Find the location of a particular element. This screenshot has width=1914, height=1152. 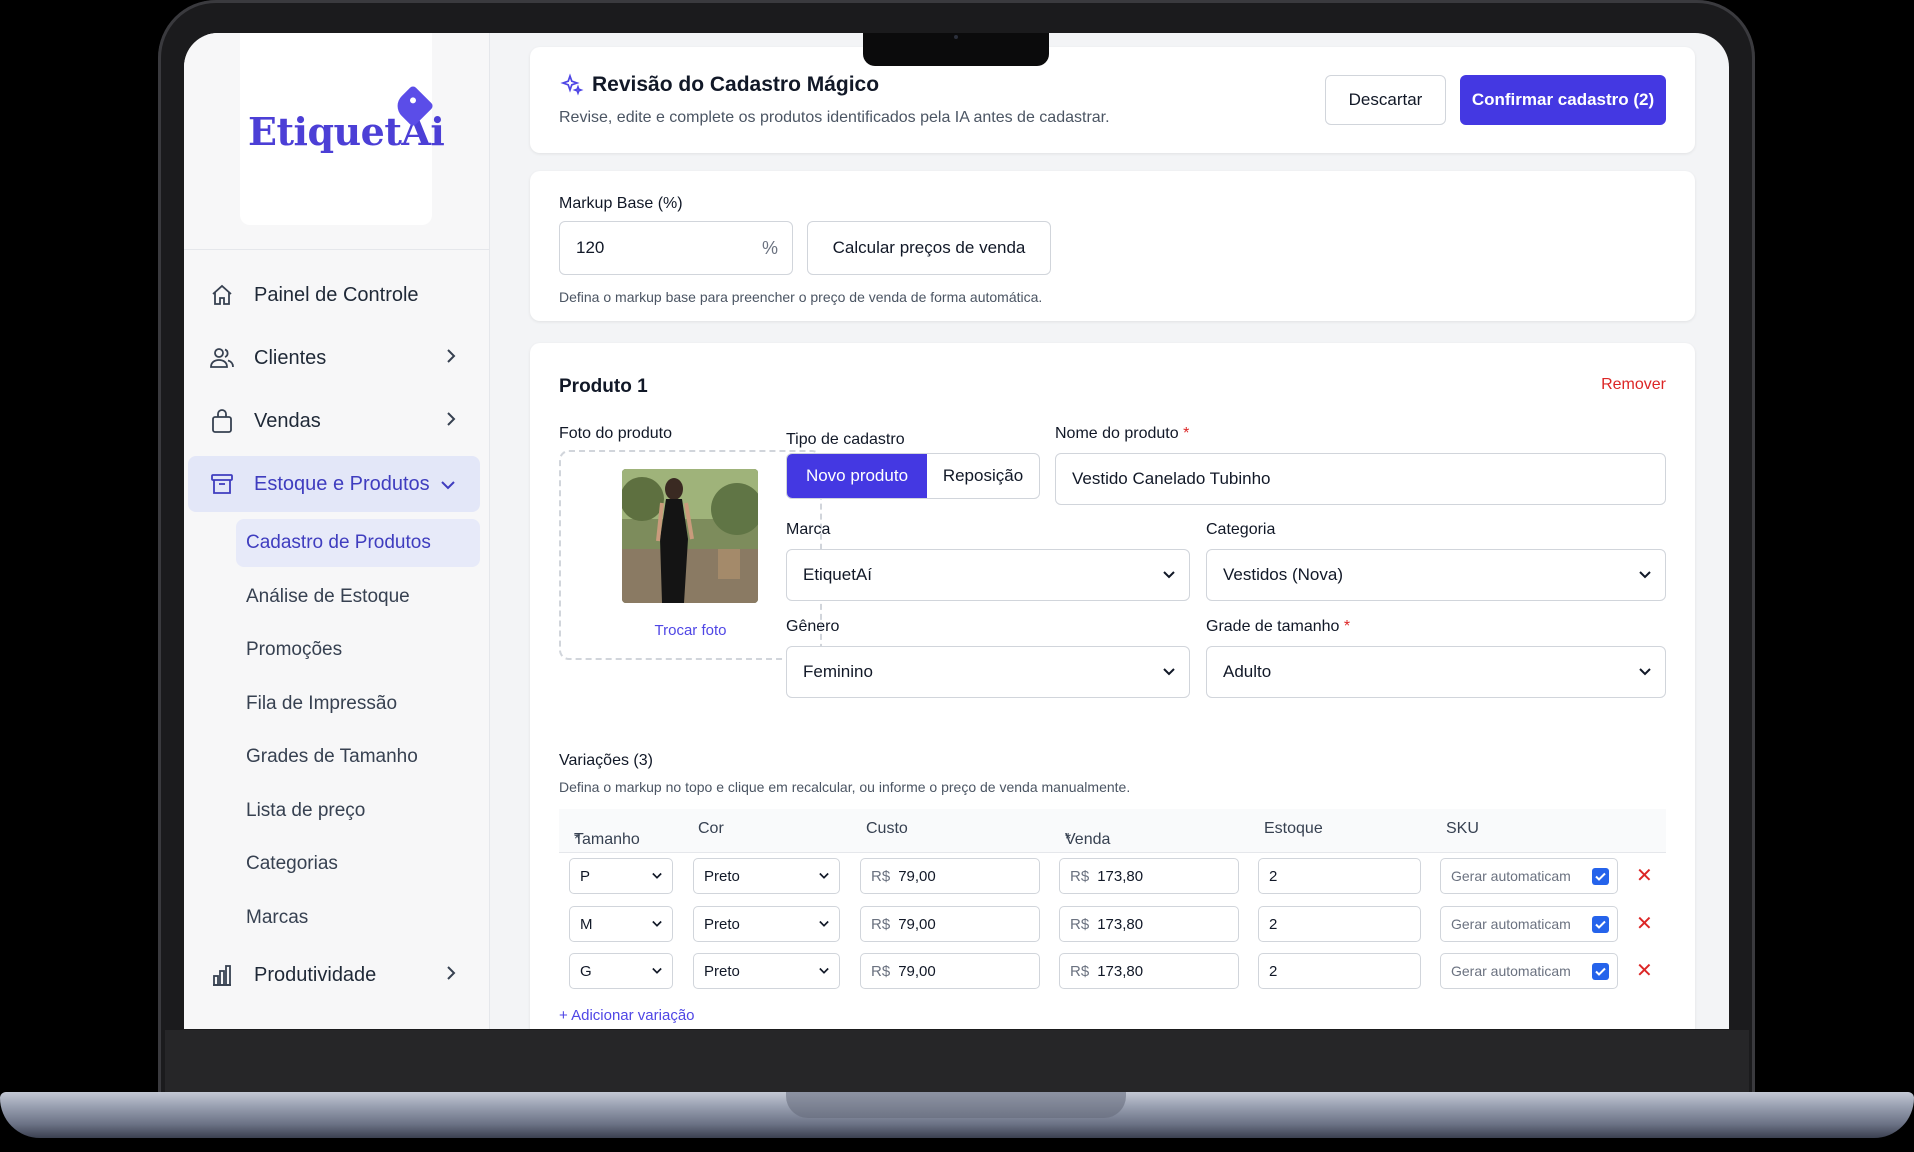

size-select: P is located at coordinates (621, 876).